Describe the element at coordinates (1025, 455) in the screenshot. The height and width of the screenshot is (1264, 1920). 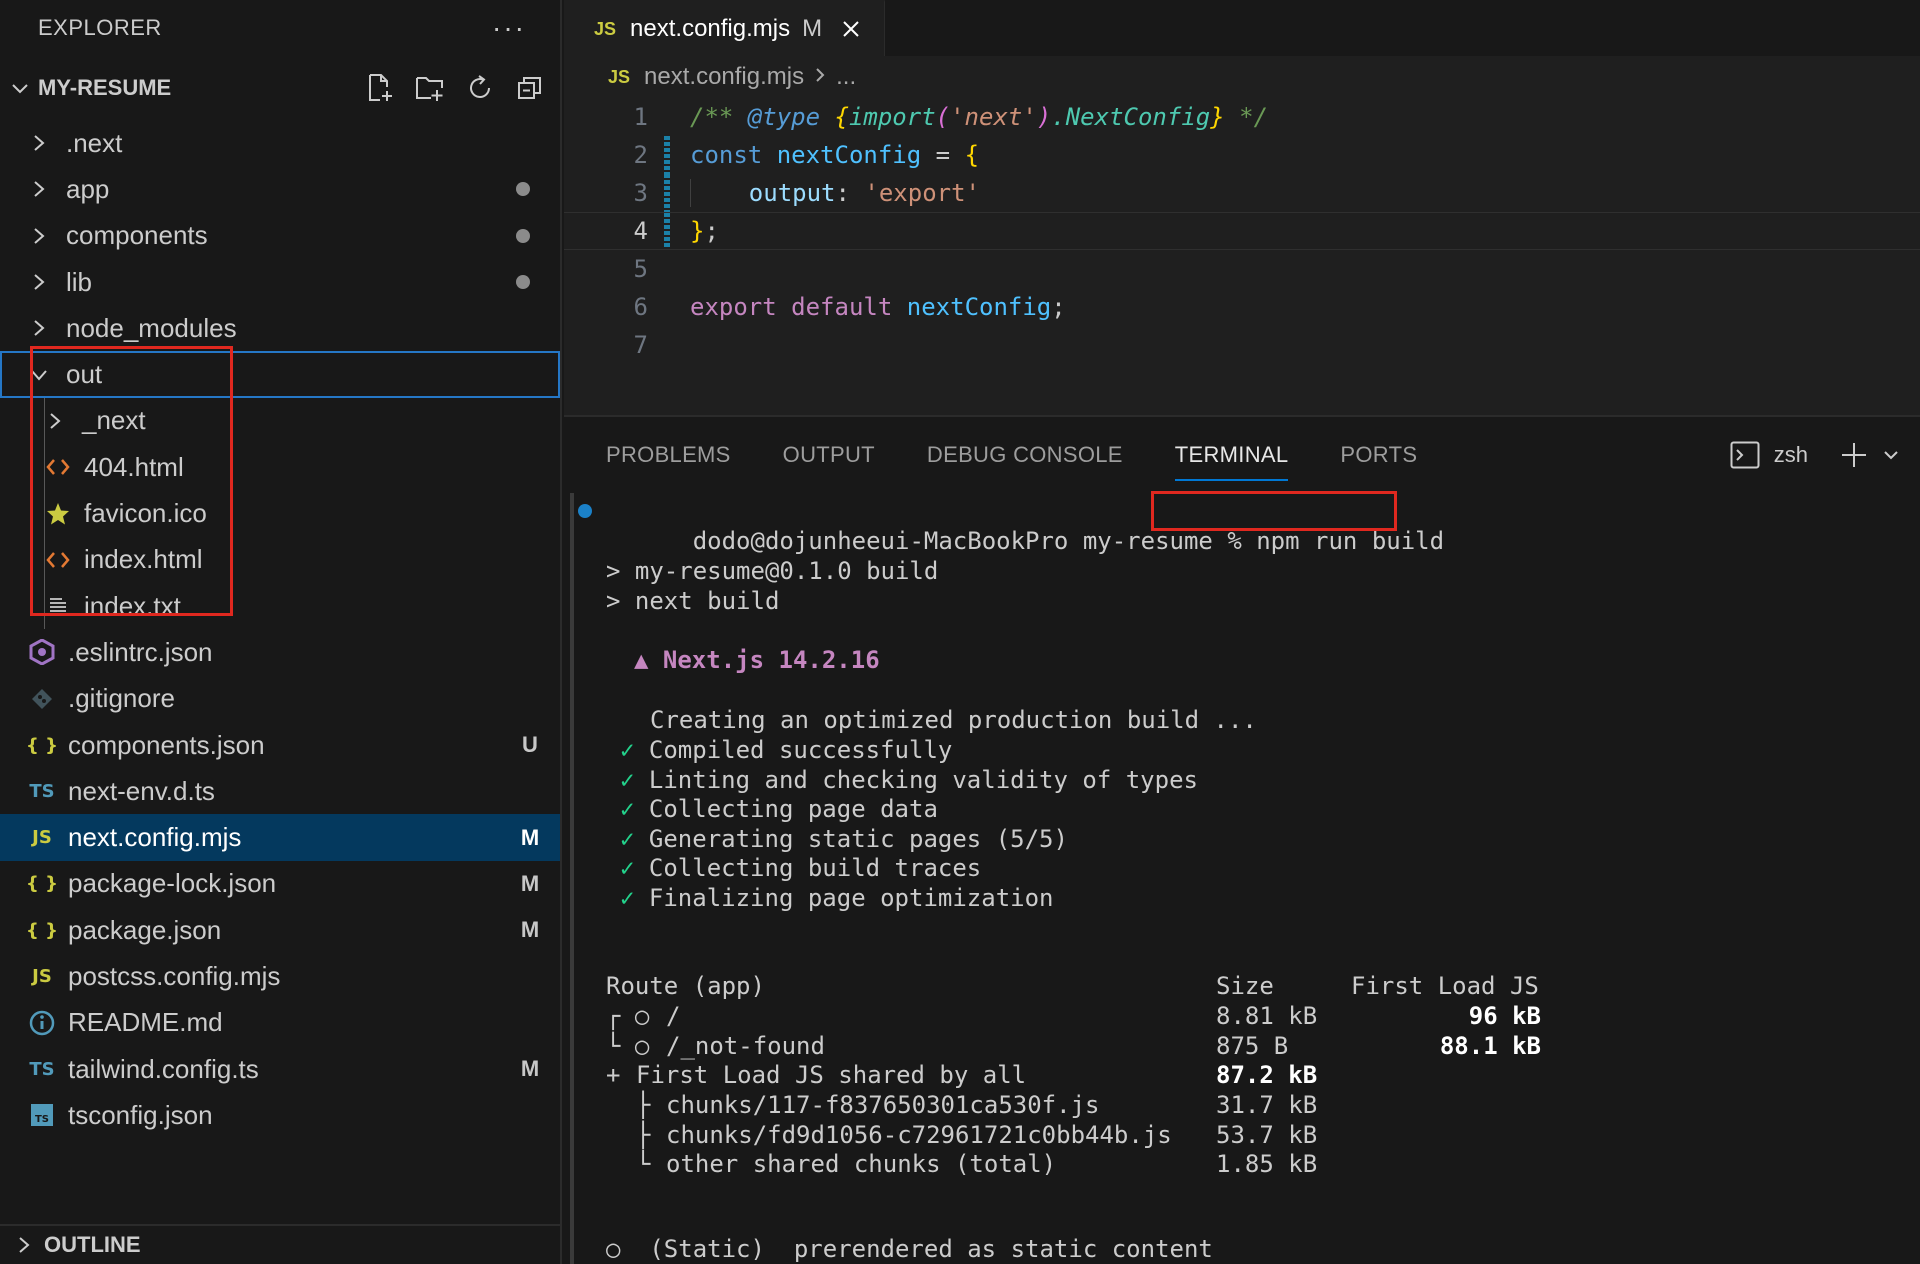
I see `tab-debug-console: DEBUG CONSOLE` at that location.